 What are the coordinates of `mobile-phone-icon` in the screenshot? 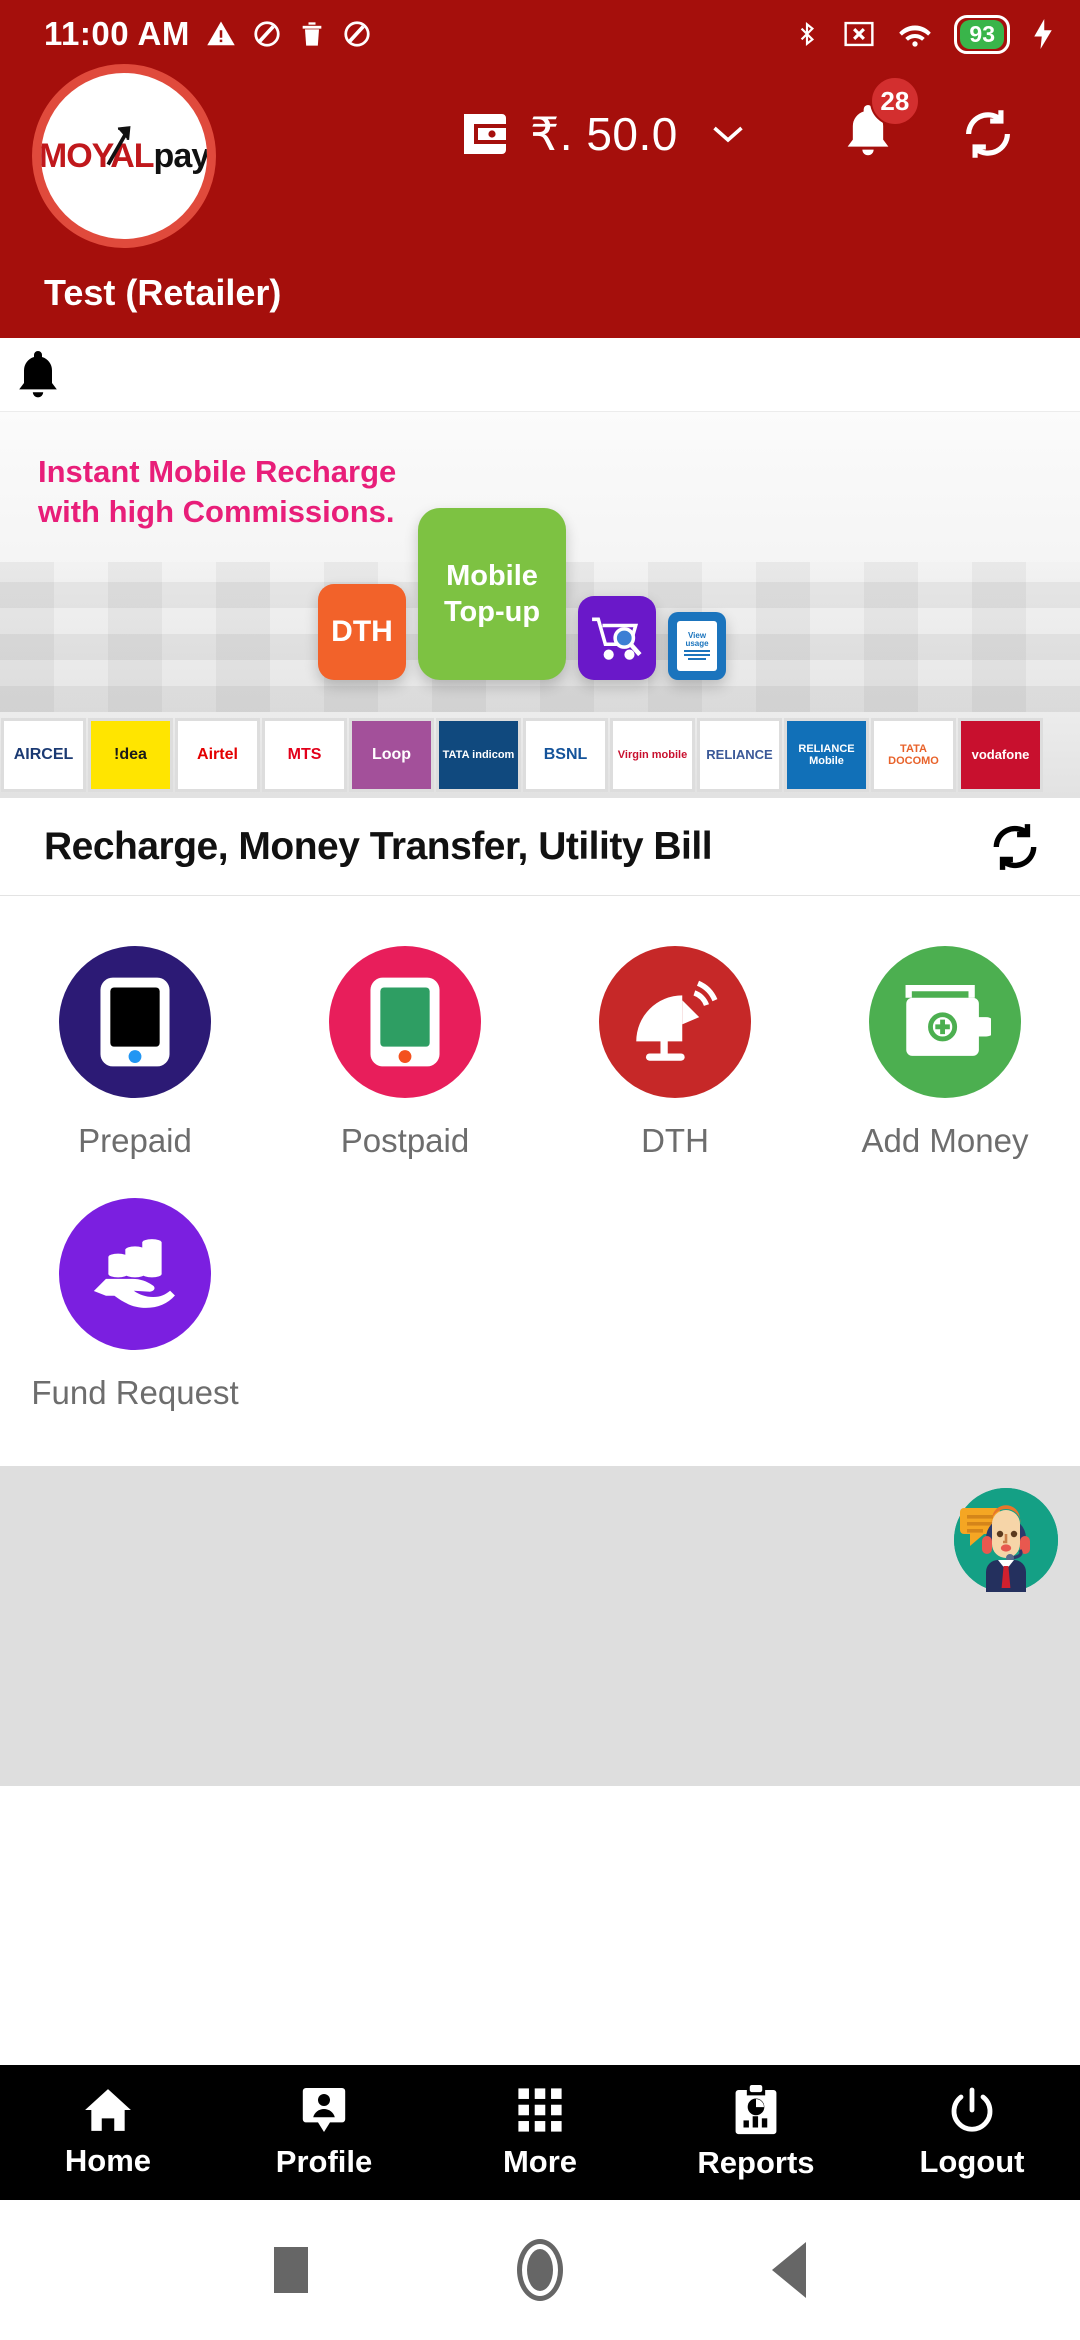 It's located at (405, 1022).